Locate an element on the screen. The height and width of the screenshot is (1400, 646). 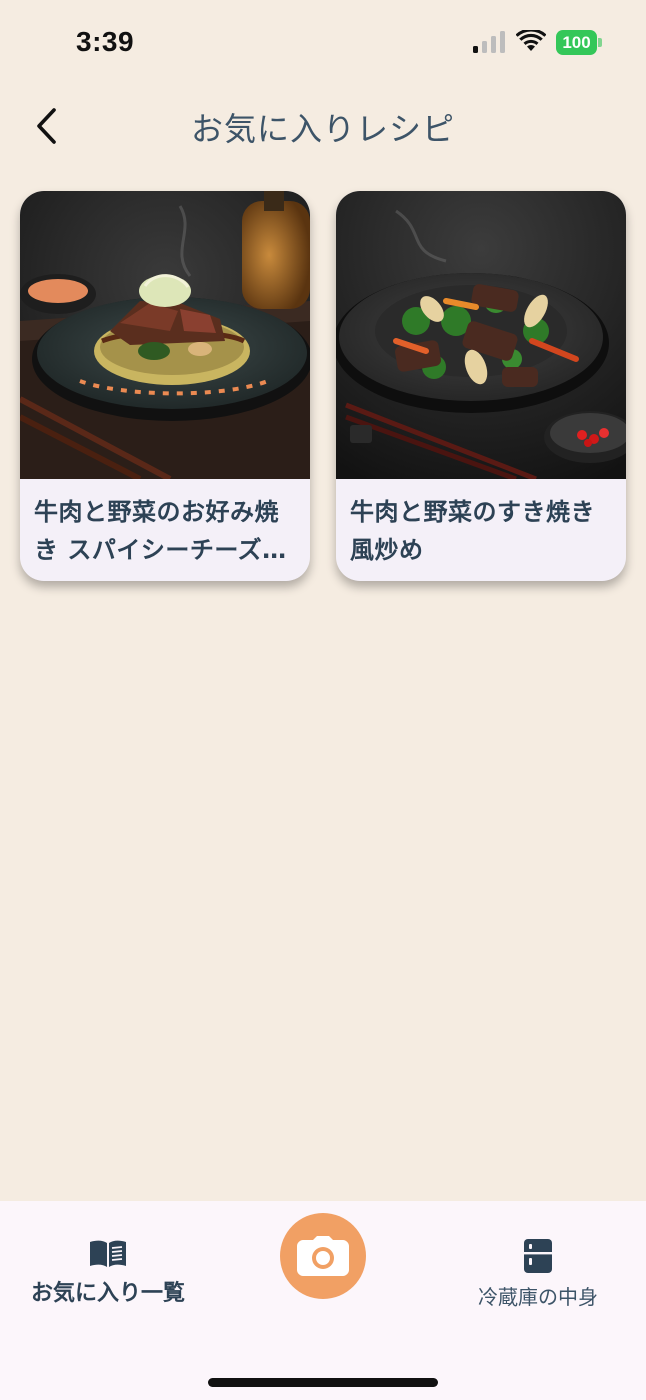
battery-cap is located at coordinates (600, 42).